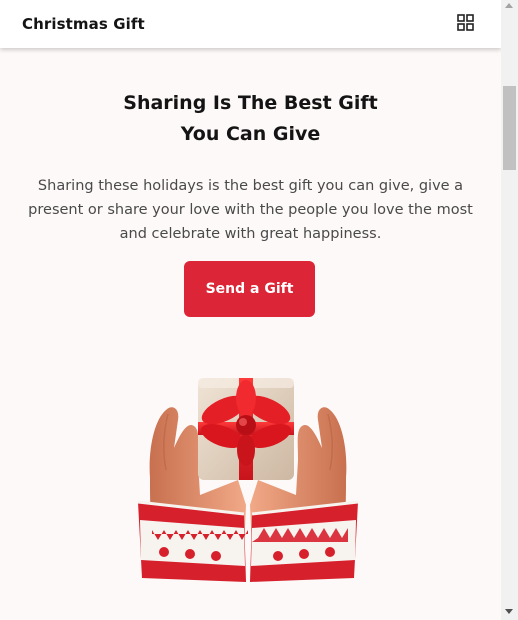 Image resolution: width=518 pixels, height=620 pixels. Describe the element at coordinates (250, 103) in the screenshot. I see `hero-title-line-1: Sharing Is The Best Gift` at that location.